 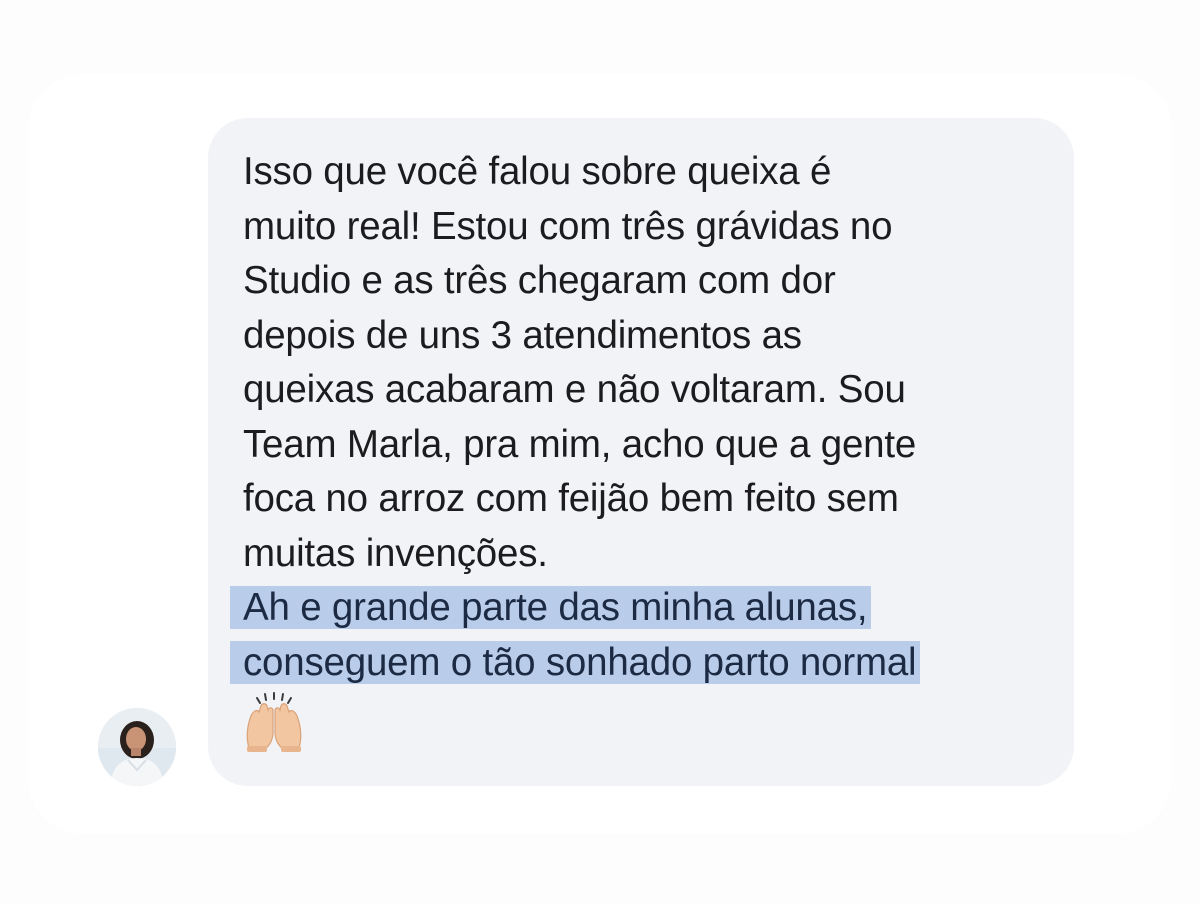 What do you see at coordinates (395, 553) in the screenshot?
I see `message-line: muitas invenções.` at bounding box center [395, 553].